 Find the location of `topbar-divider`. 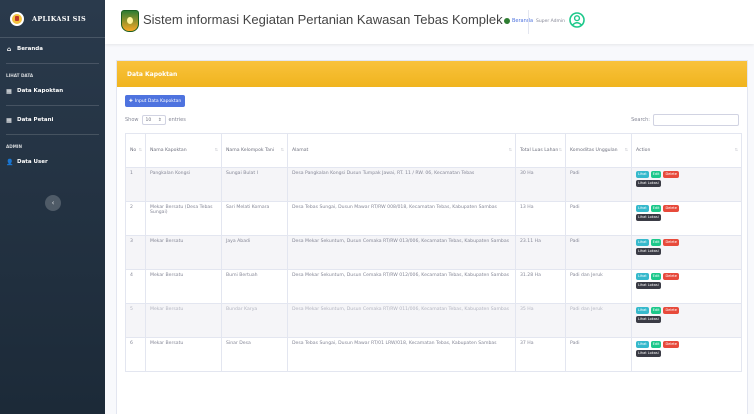

topbar-divider is located at coordinates (528, 22).